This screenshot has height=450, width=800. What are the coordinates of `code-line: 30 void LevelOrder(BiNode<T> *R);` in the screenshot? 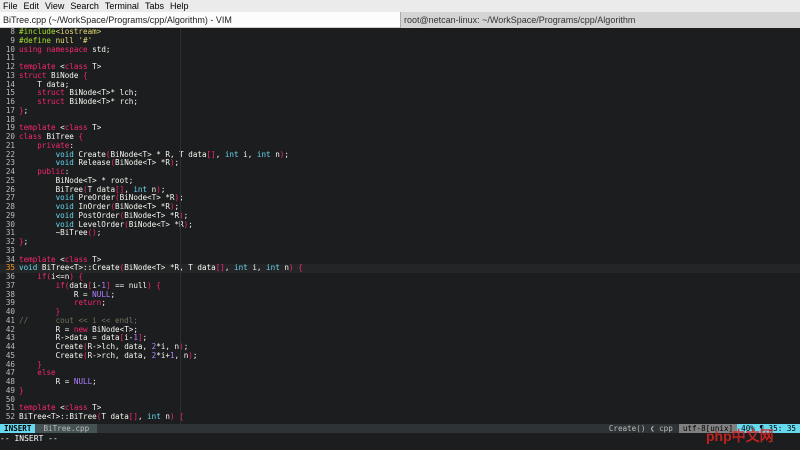 It's located at (400, 224).